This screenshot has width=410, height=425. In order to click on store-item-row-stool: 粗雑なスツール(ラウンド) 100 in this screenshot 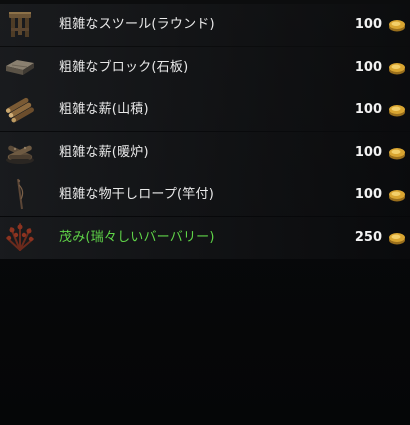, I will do `click(205, 25)`.